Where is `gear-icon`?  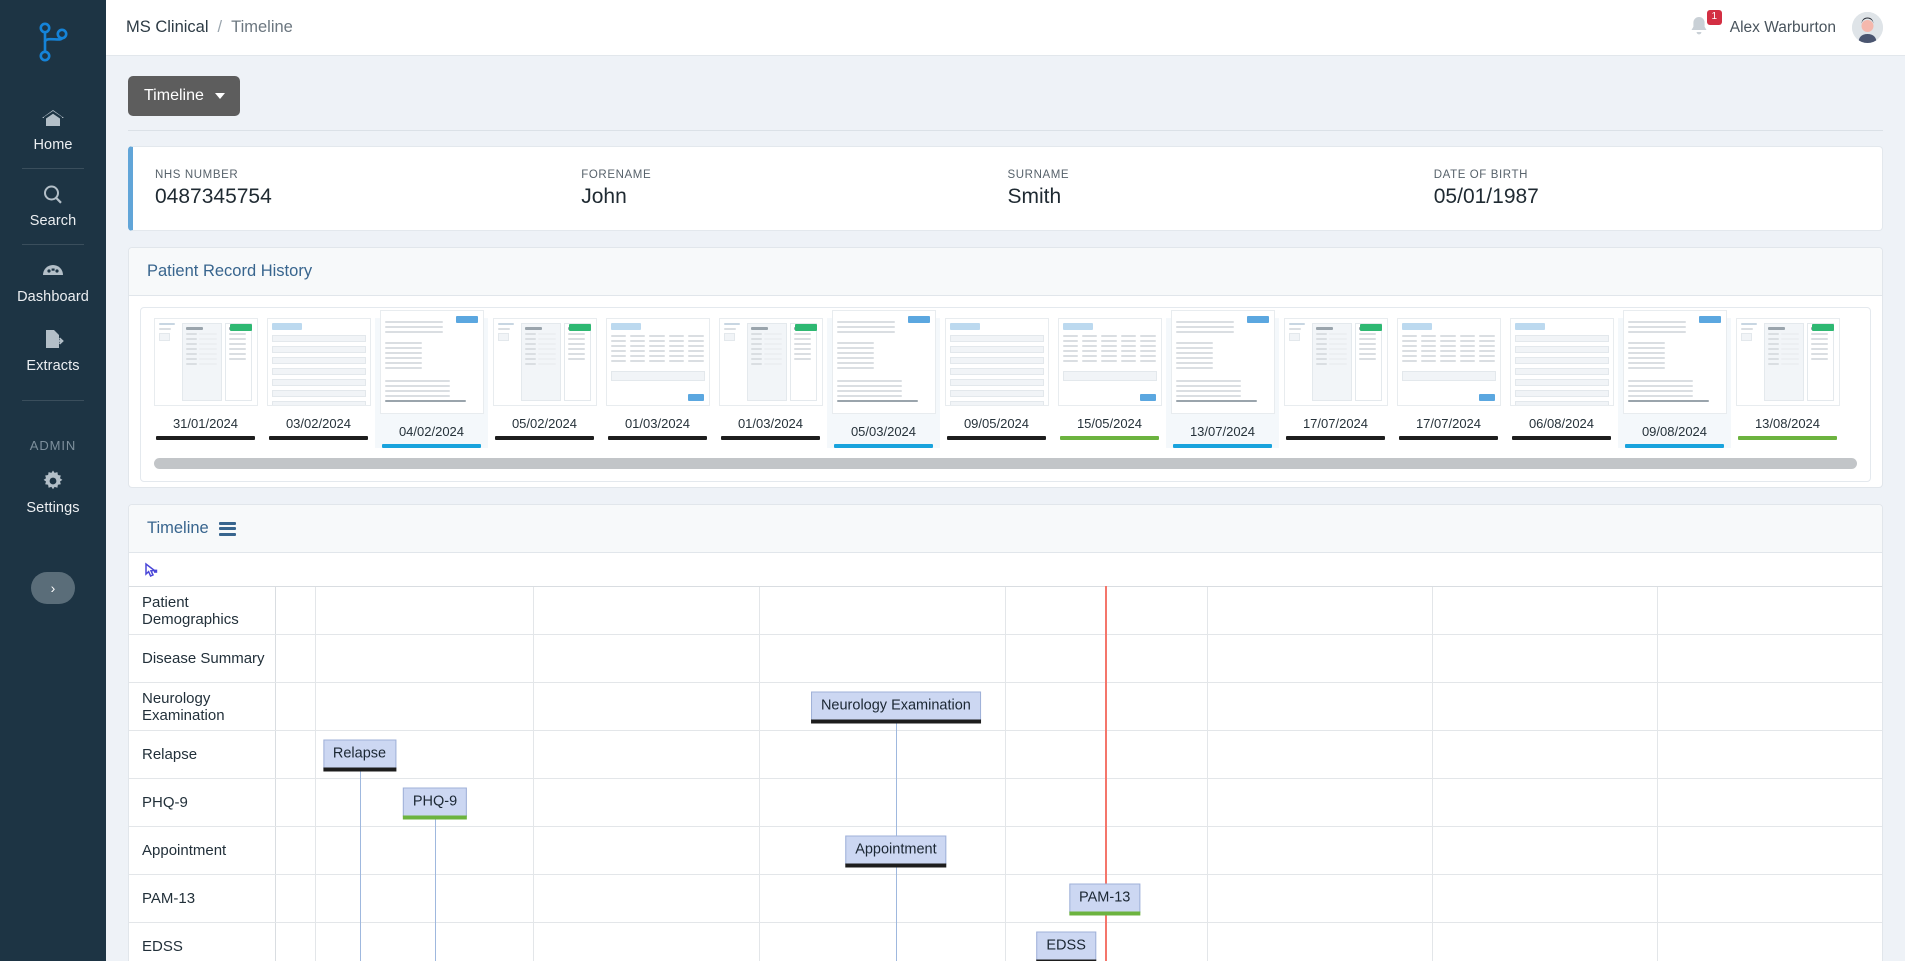 gear-icon is located at coordinates (53, 483).